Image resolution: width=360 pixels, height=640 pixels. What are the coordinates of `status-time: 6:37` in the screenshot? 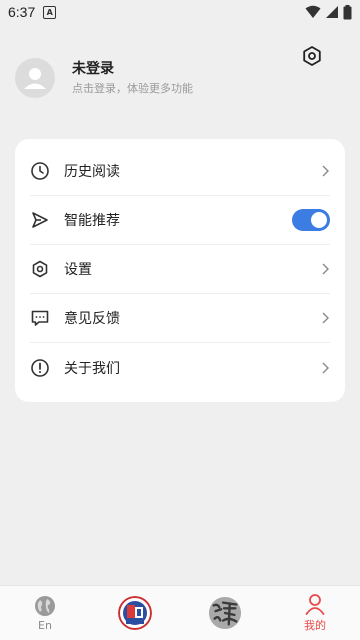 It's located at (22, 12).